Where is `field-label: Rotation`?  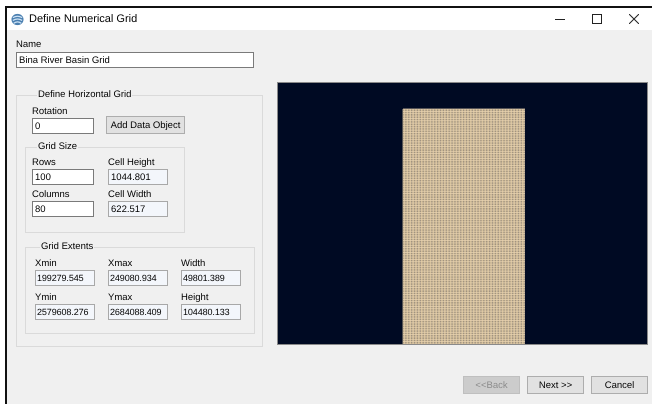
field-label: Rotation is located at coordinates (50, 111).